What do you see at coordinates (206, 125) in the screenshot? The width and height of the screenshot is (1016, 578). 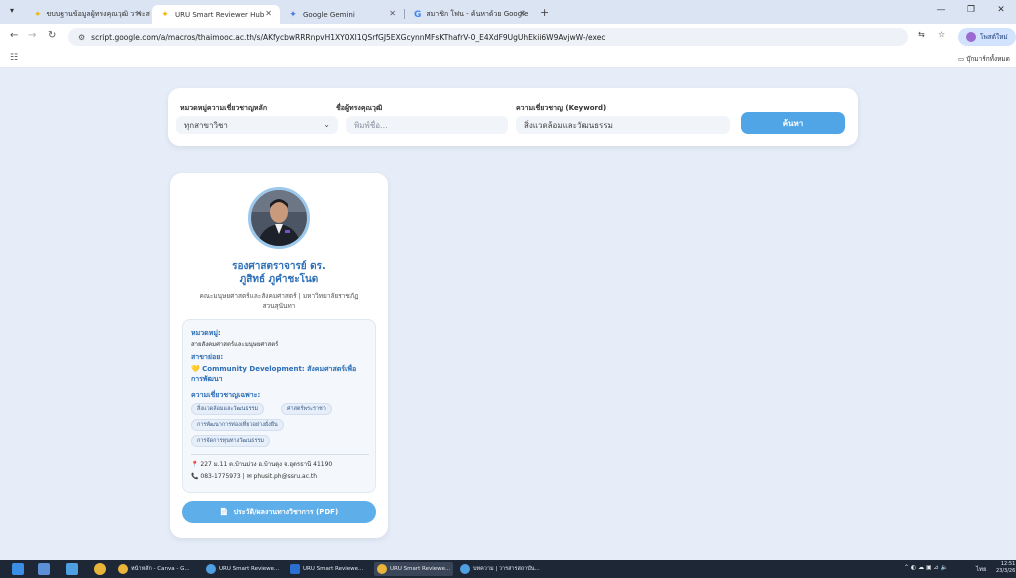 I see `category-select-value: ทุกสาขาวิชา` at bounding box center [206, 125].